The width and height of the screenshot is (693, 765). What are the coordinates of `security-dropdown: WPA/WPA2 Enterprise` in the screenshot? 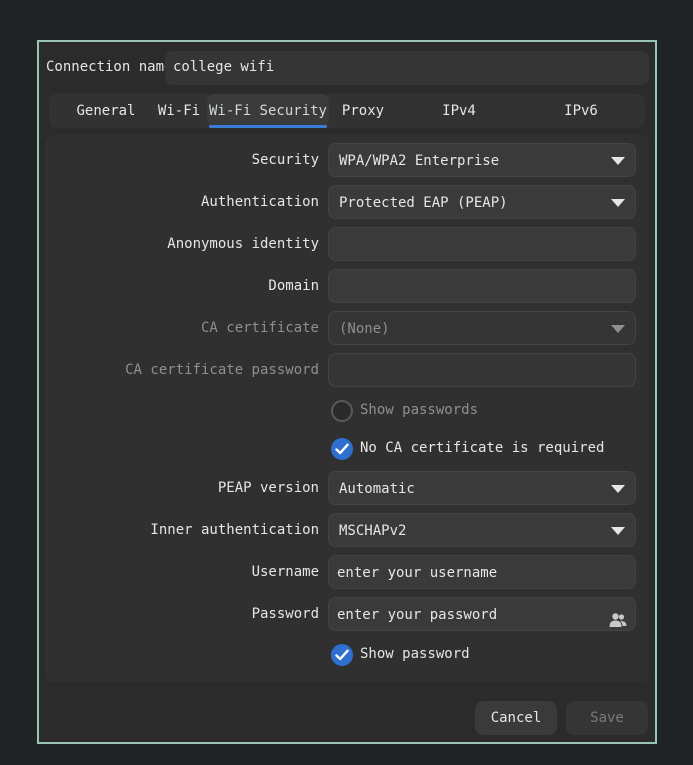 It's located at (482, 160).